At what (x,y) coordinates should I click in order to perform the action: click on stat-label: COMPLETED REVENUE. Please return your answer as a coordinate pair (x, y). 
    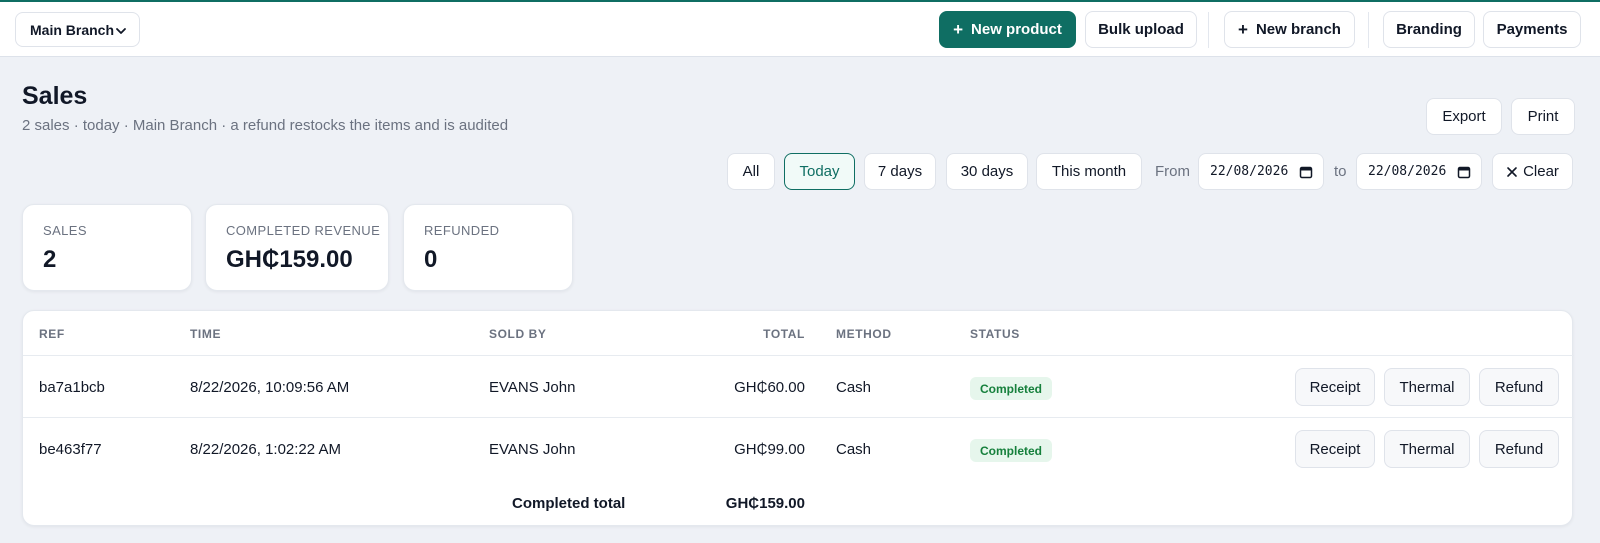
    Looking at the image, I should click on (303, 230).